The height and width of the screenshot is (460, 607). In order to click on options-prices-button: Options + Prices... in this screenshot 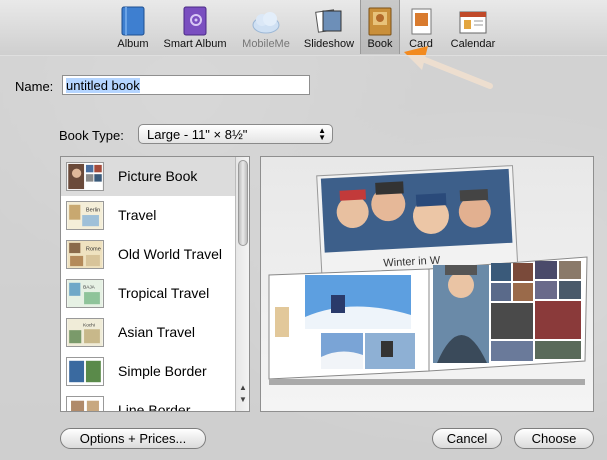, I will do `click(133, 438)`.